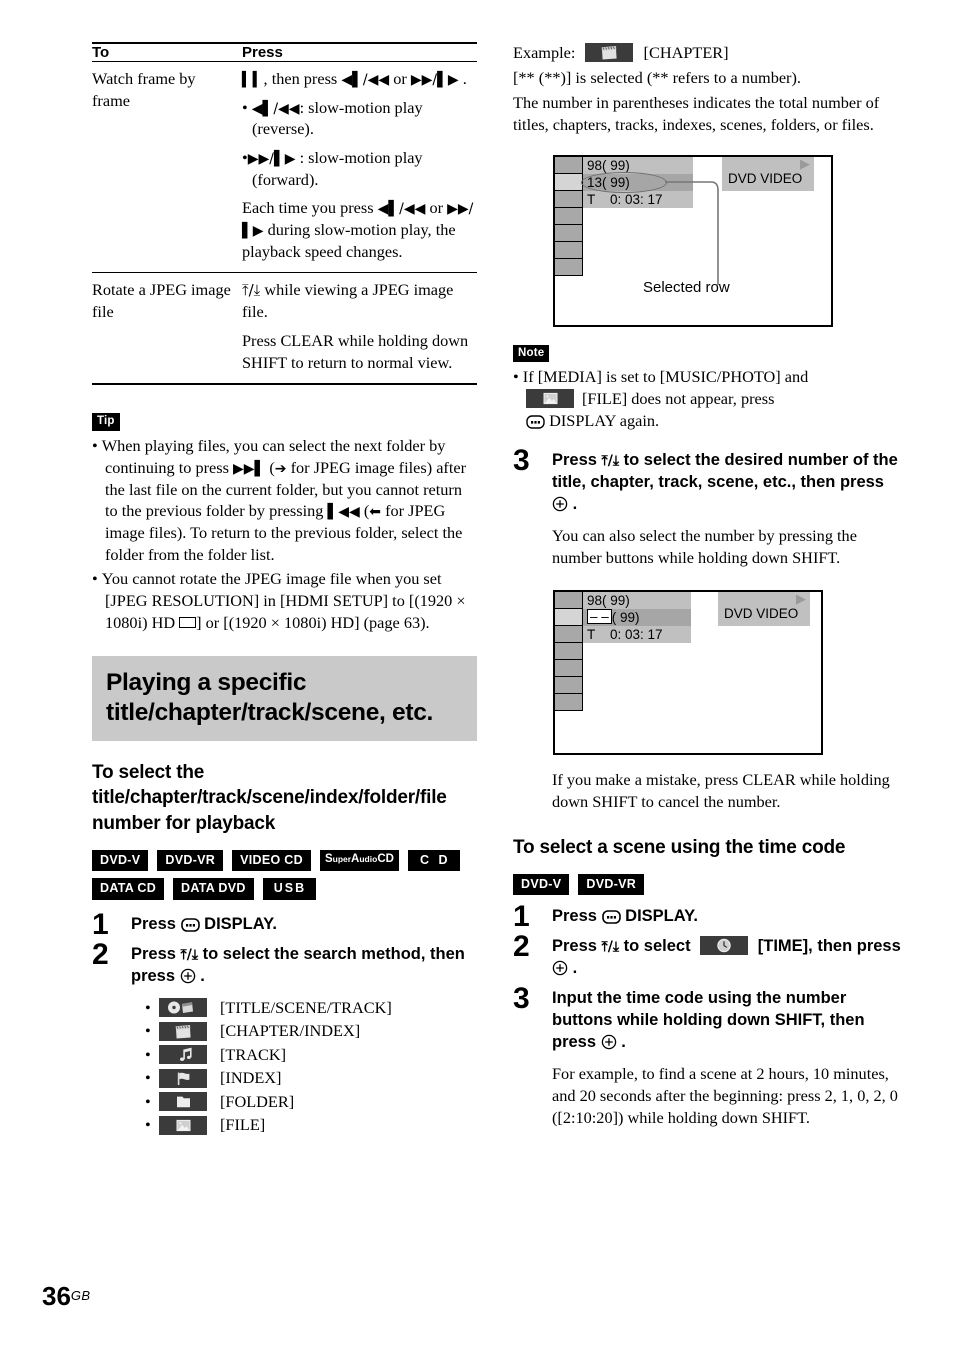  What do you see at coordinates (661, 916) in the screenshot?
I see `step-text-after: DISPLAY.` at bounding box center [661, 916].